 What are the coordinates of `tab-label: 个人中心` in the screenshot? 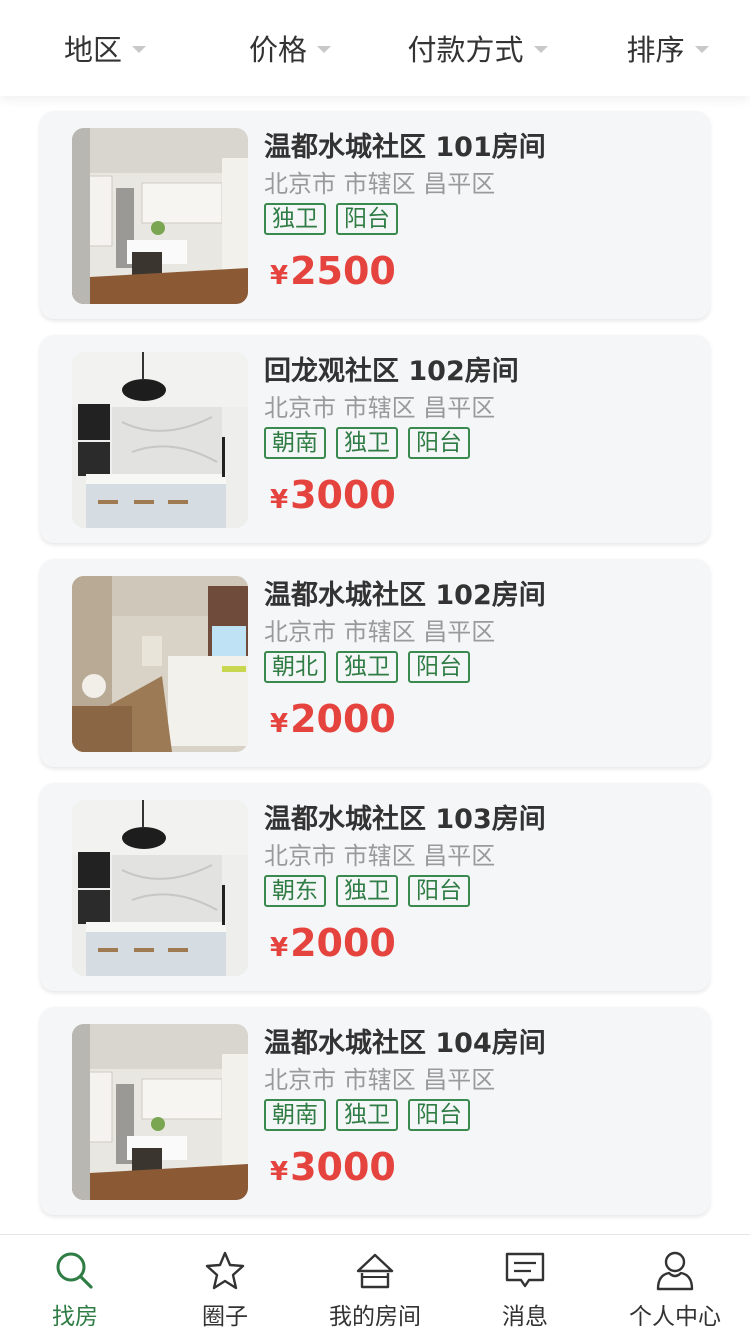 It's located at (675, 1317).